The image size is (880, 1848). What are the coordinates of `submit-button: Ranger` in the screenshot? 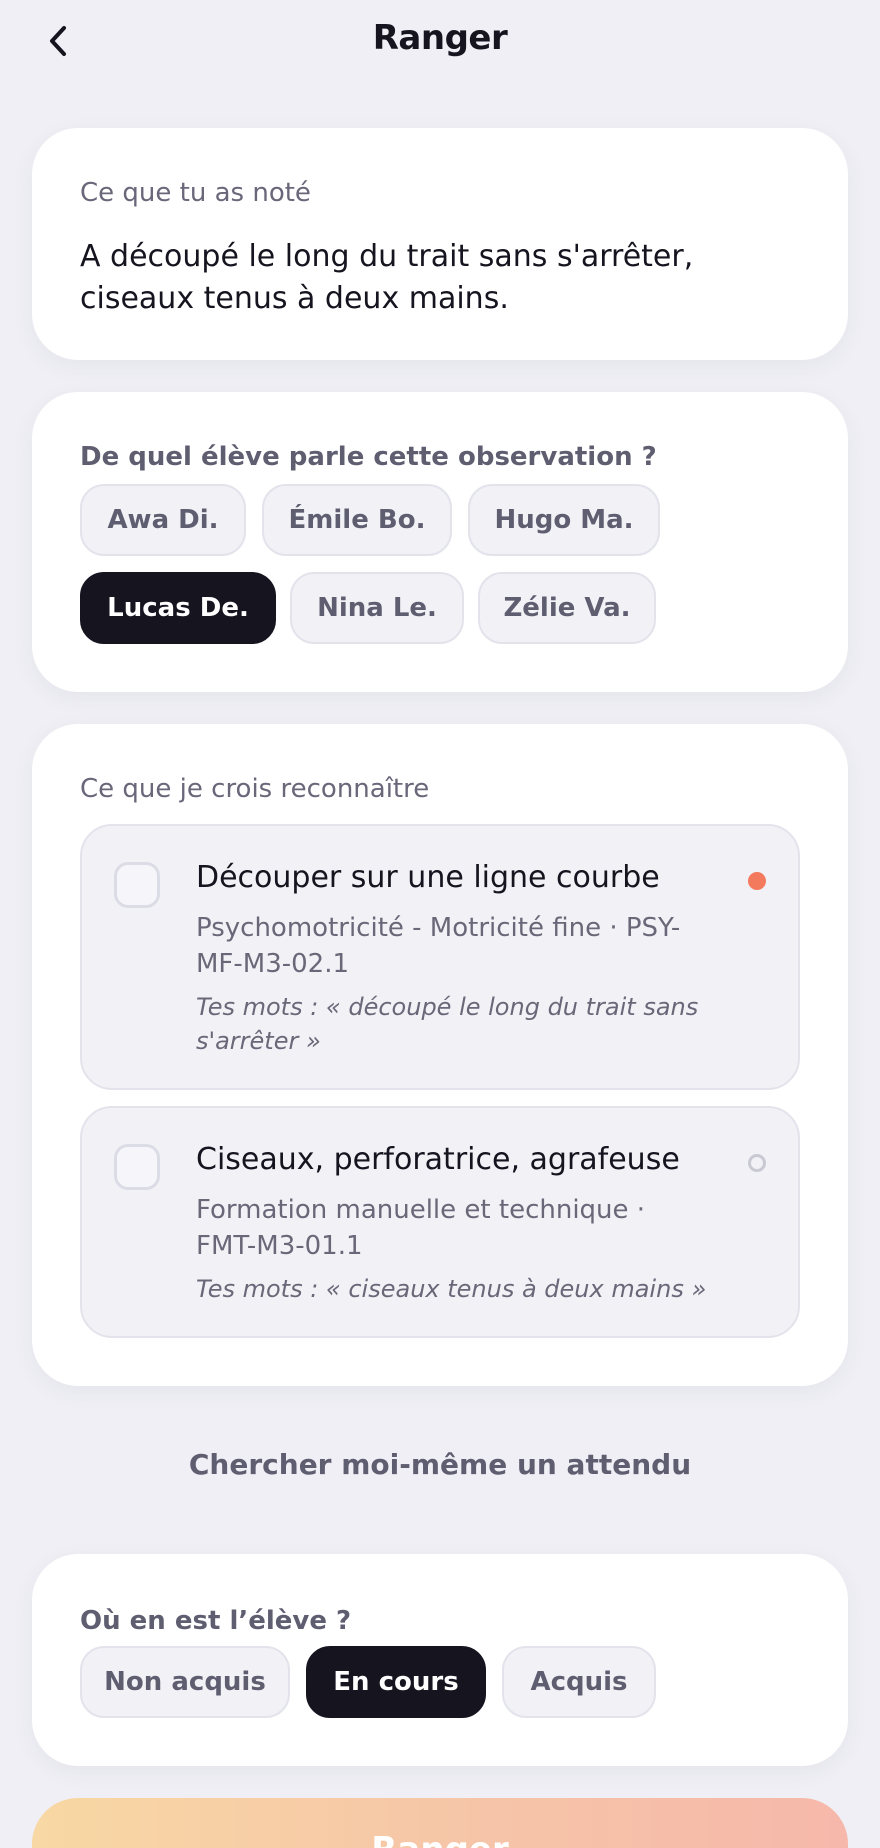 It's located at (440, 1823).